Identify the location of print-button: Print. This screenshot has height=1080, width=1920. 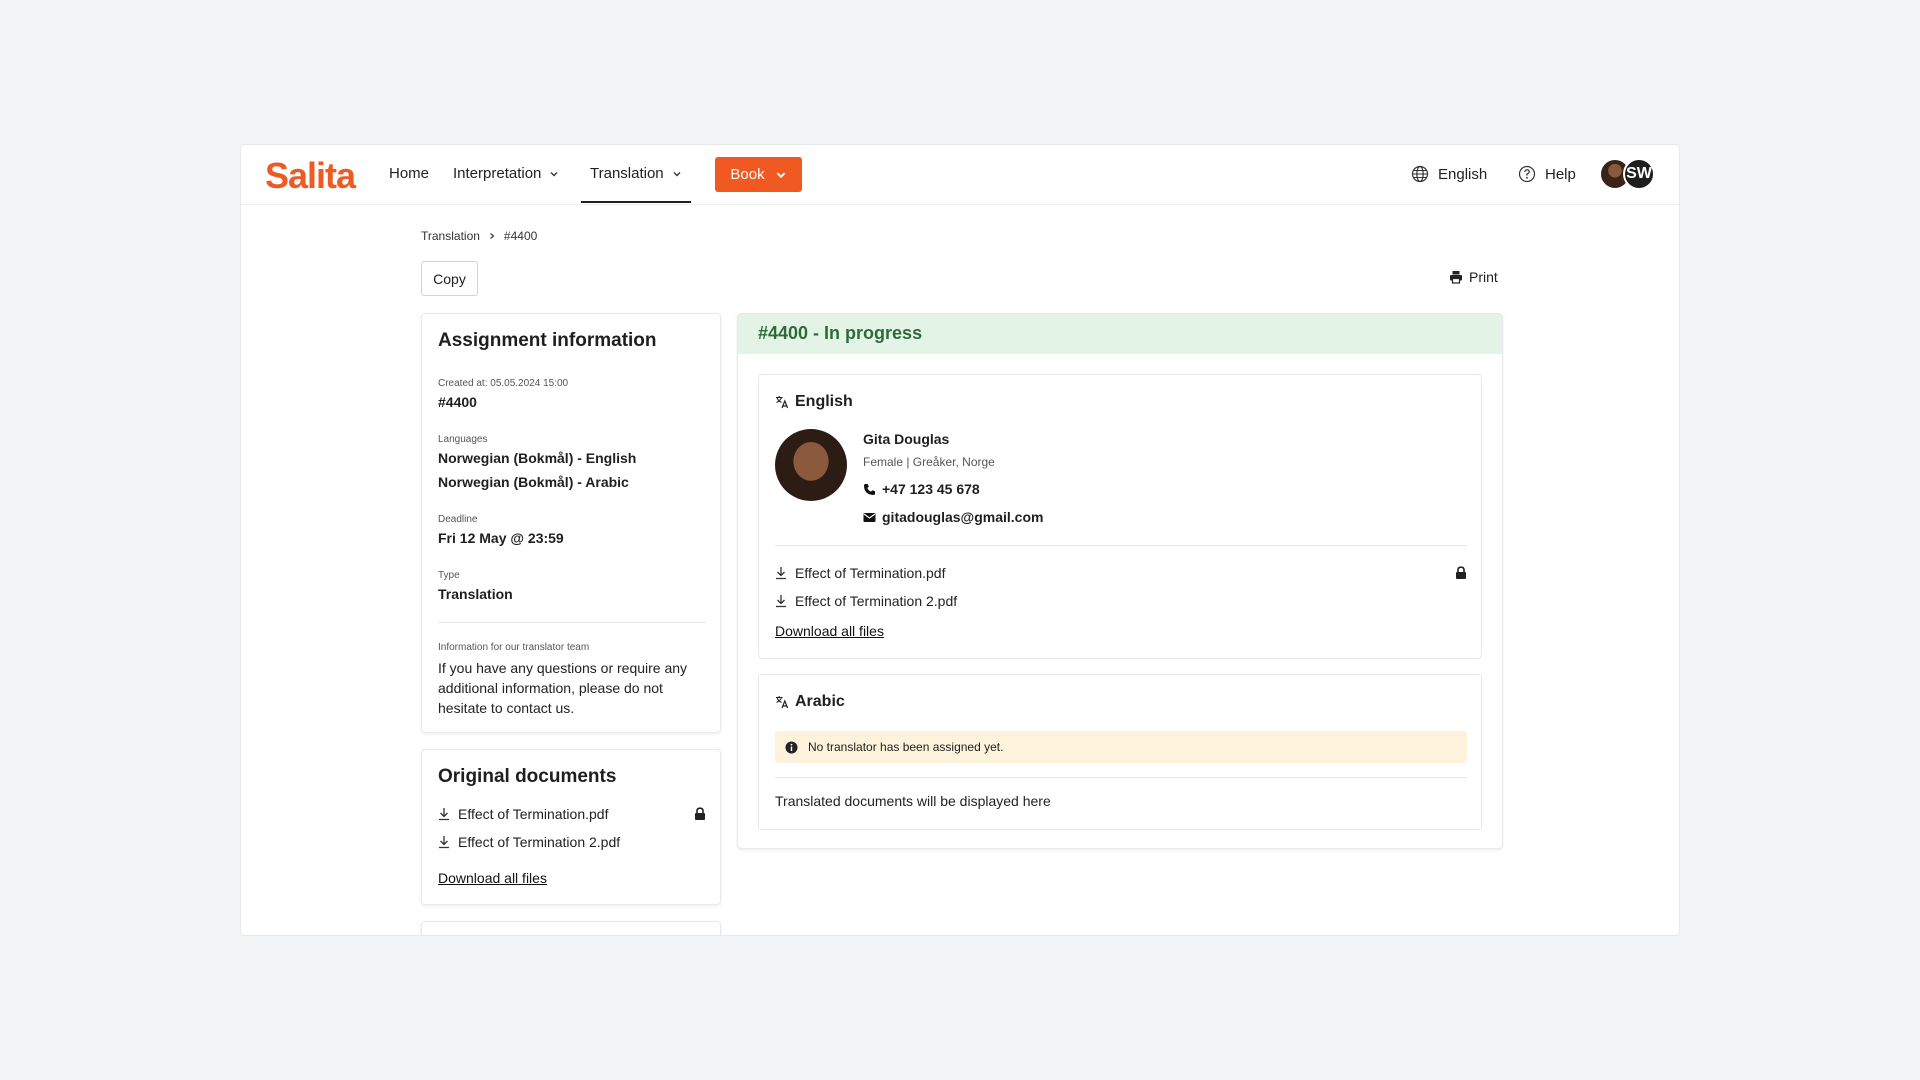
(1473, 277).